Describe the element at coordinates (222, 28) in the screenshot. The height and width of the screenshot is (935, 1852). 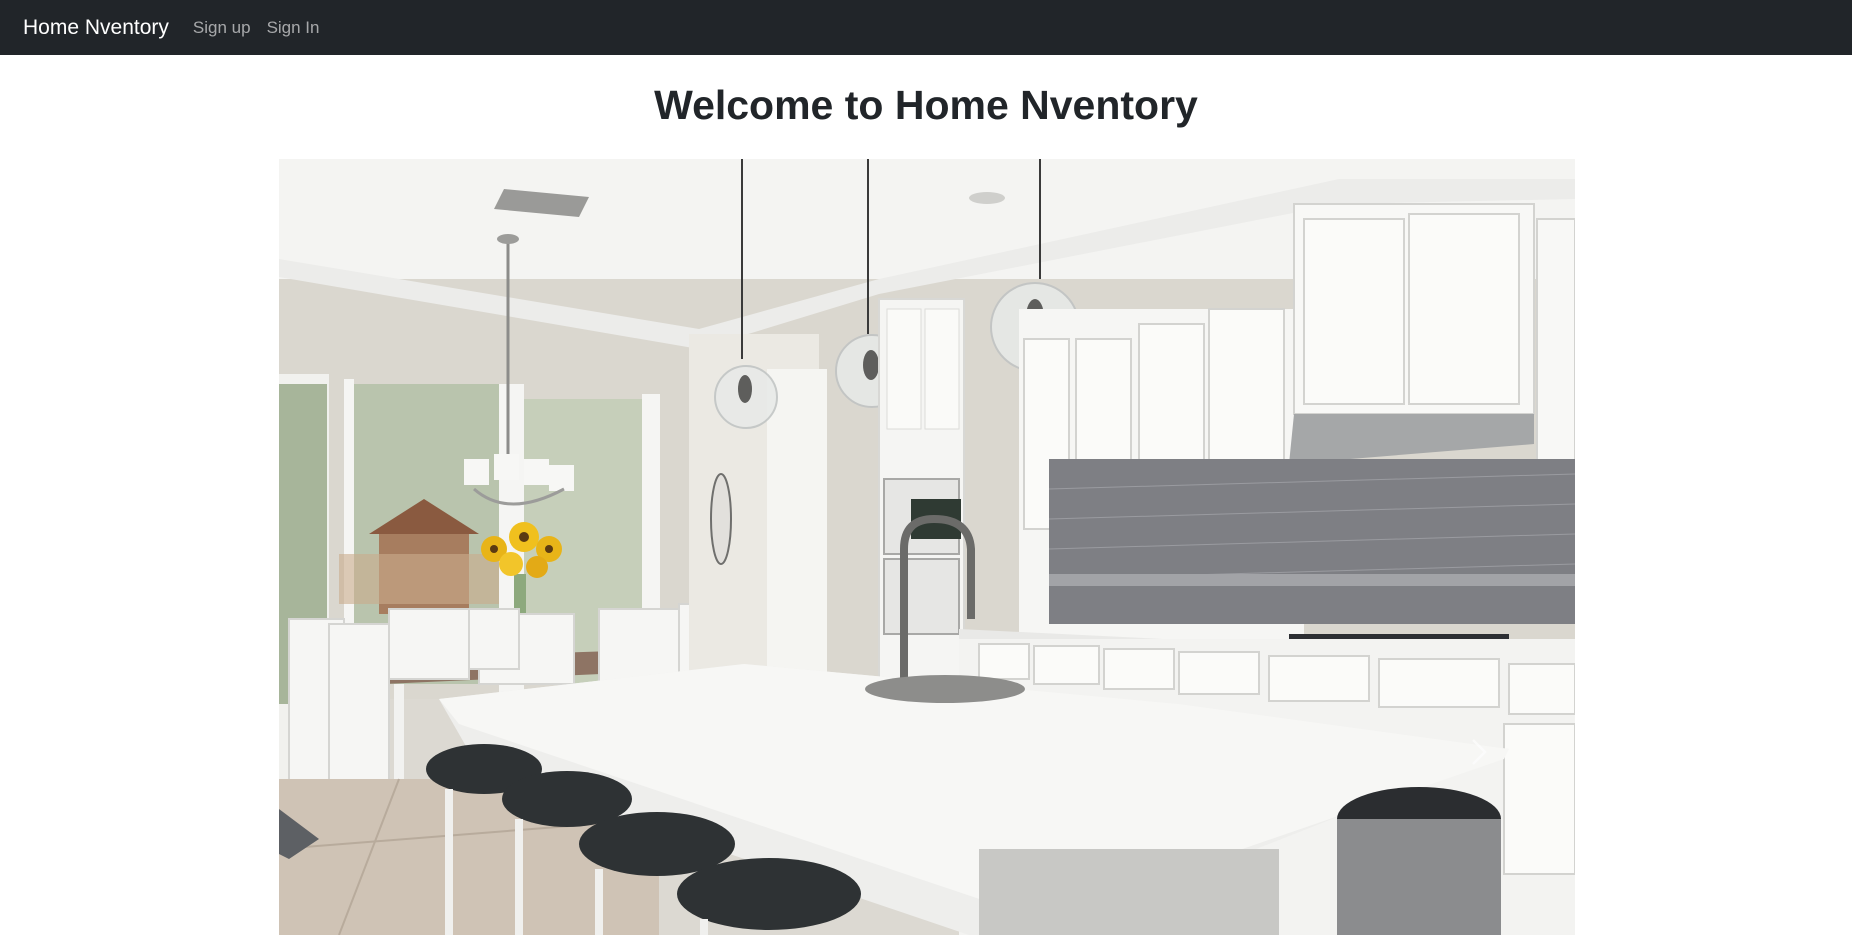
I see `nav-link-sign-up: Sign up` at that location.